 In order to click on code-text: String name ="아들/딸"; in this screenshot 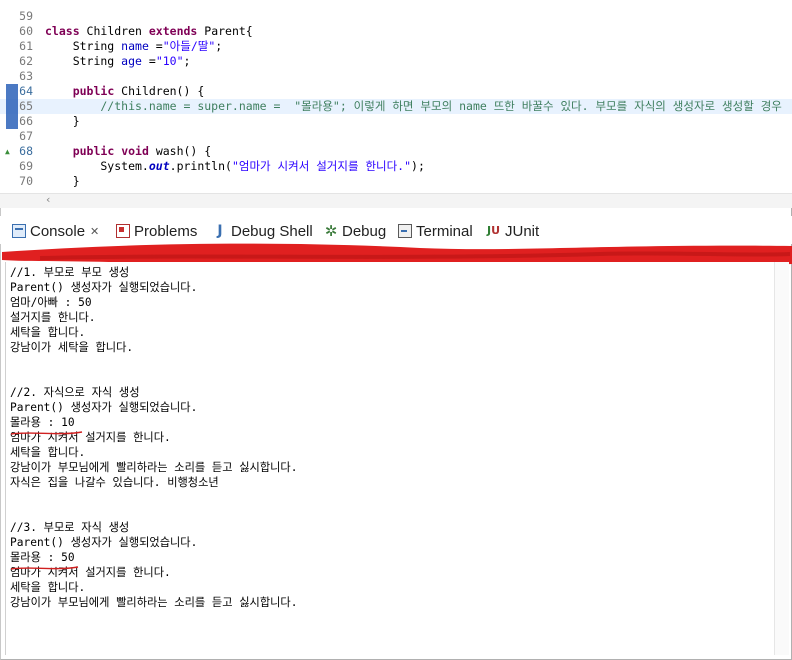, I will do `click(134, 46)`.